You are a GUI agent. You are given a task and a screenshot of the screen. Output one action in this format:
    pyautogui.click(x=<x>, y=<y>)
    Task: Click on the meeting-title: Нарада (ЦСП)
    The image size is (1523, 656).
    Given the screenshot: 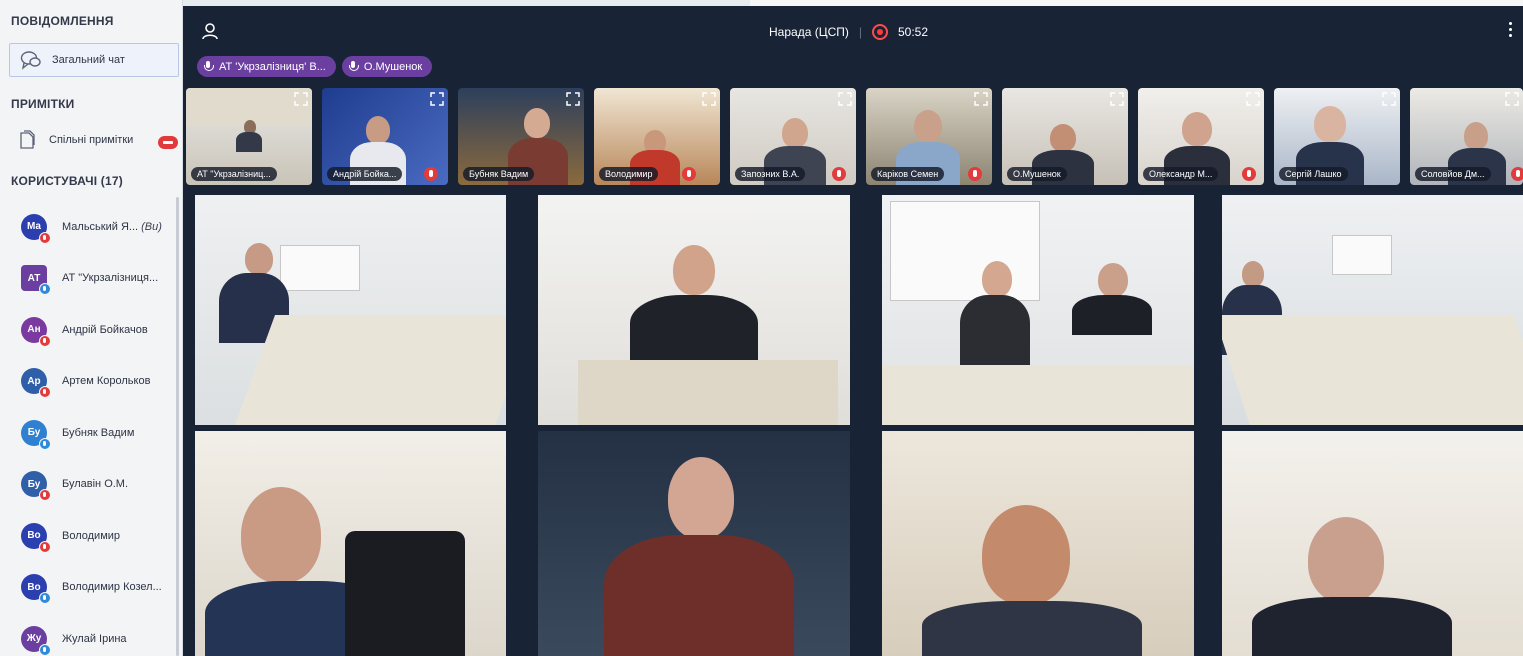 What is the action you would take?
    pyautogui.click(x=809, y=32)
    